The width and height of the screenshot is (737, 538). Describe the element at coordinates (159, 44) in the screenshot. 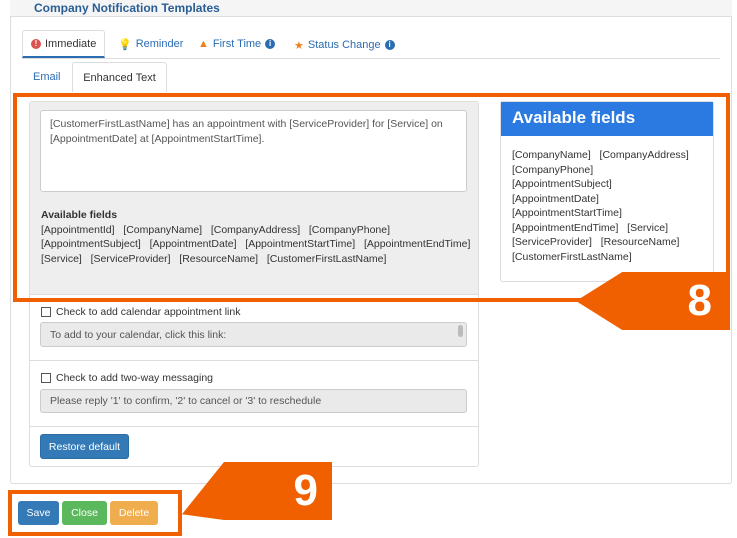

I see `tab-label: Reminder` at that location.